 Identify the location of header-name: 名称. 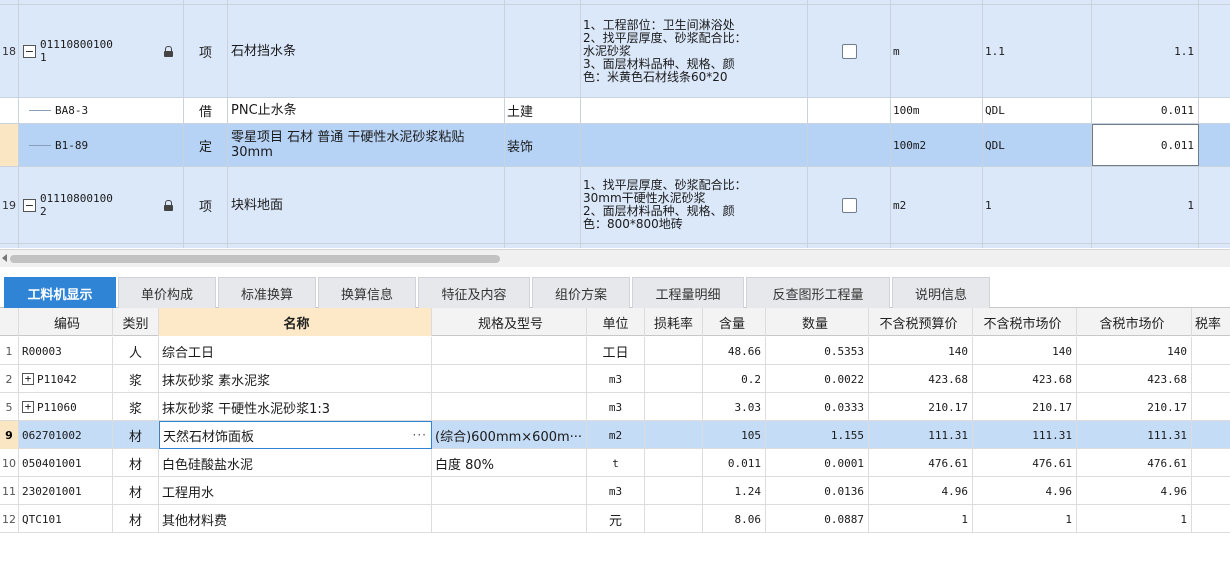
(295, 322).